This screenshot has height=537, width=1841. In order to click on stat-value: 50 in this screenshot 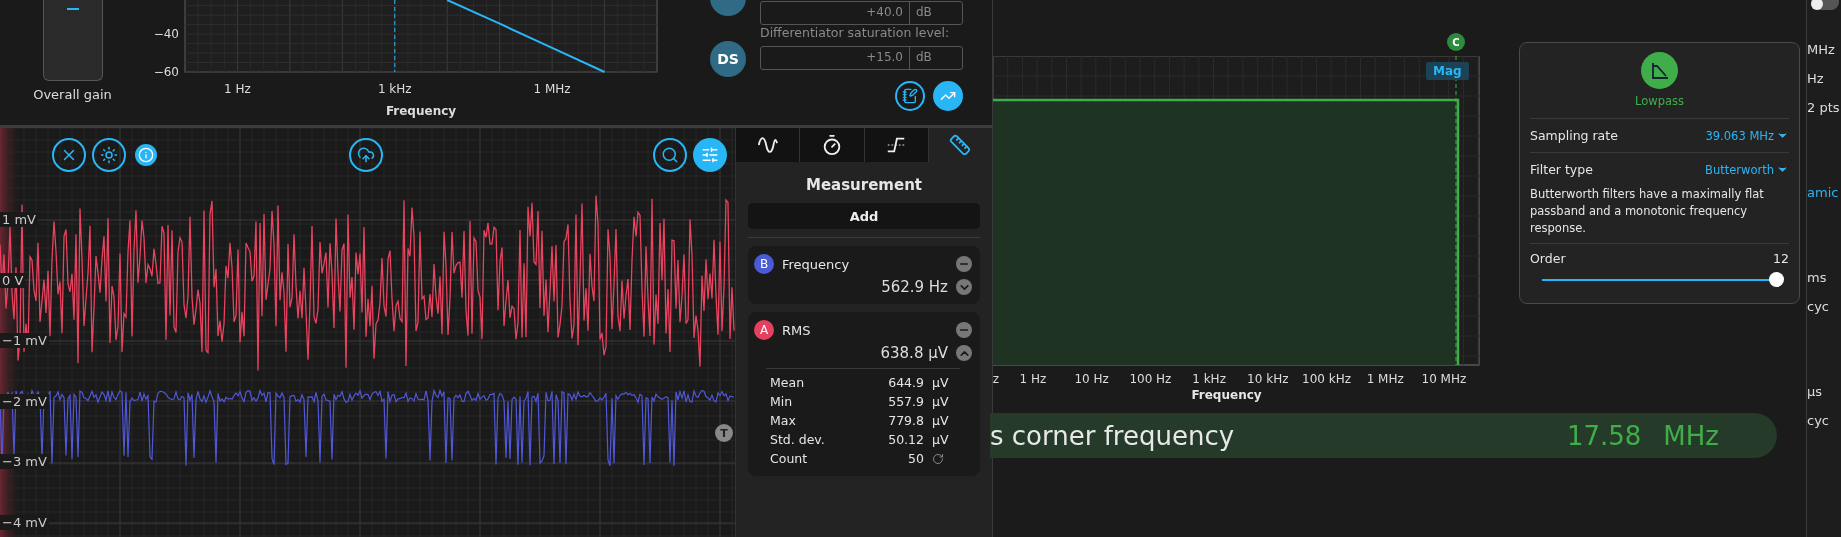, I will do `click(916, 459)`.